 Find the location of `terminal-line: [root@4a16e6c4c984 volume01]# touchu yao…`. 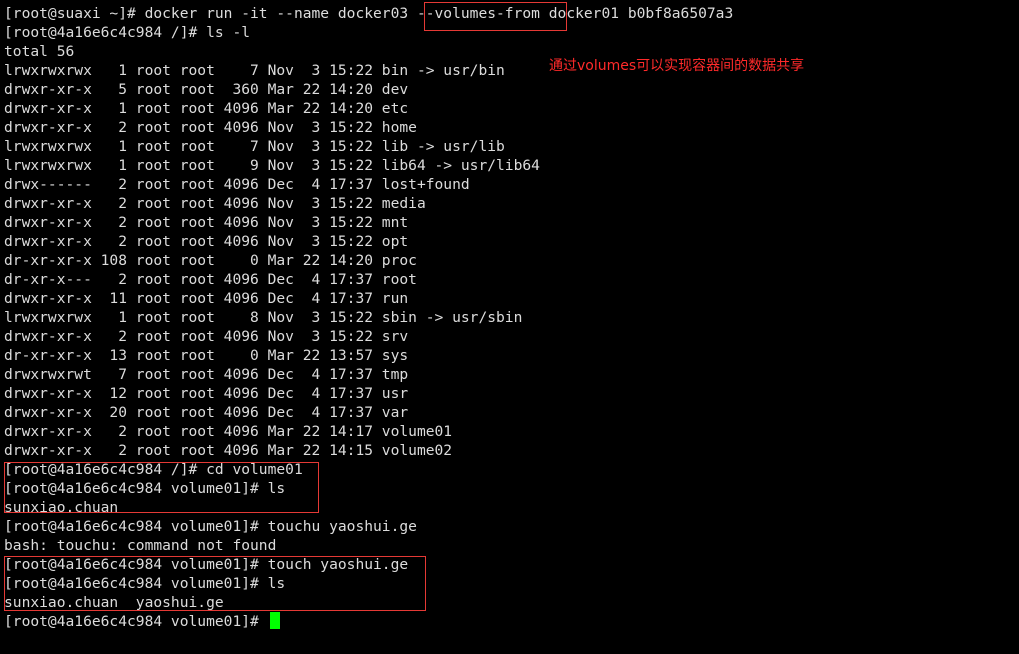

terminal-line: [root@4a16e6c4c984 volume01]# touchu yao… is located at coordinates (210, 526).